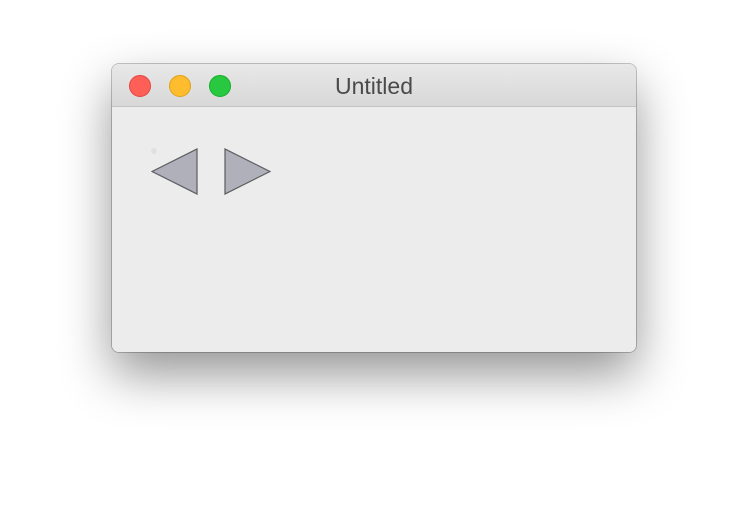  I want to click on title-bar: Untitled, so click(374, 85).